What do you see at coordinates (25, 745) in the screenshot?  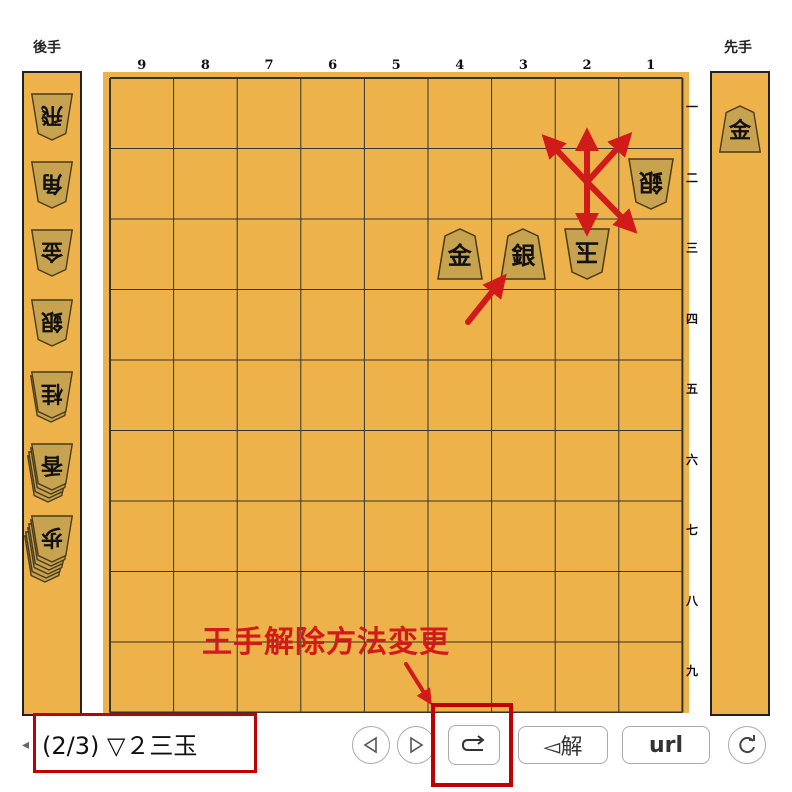 I see `collapse-icon: ◂` at bounding box center [25, 745].